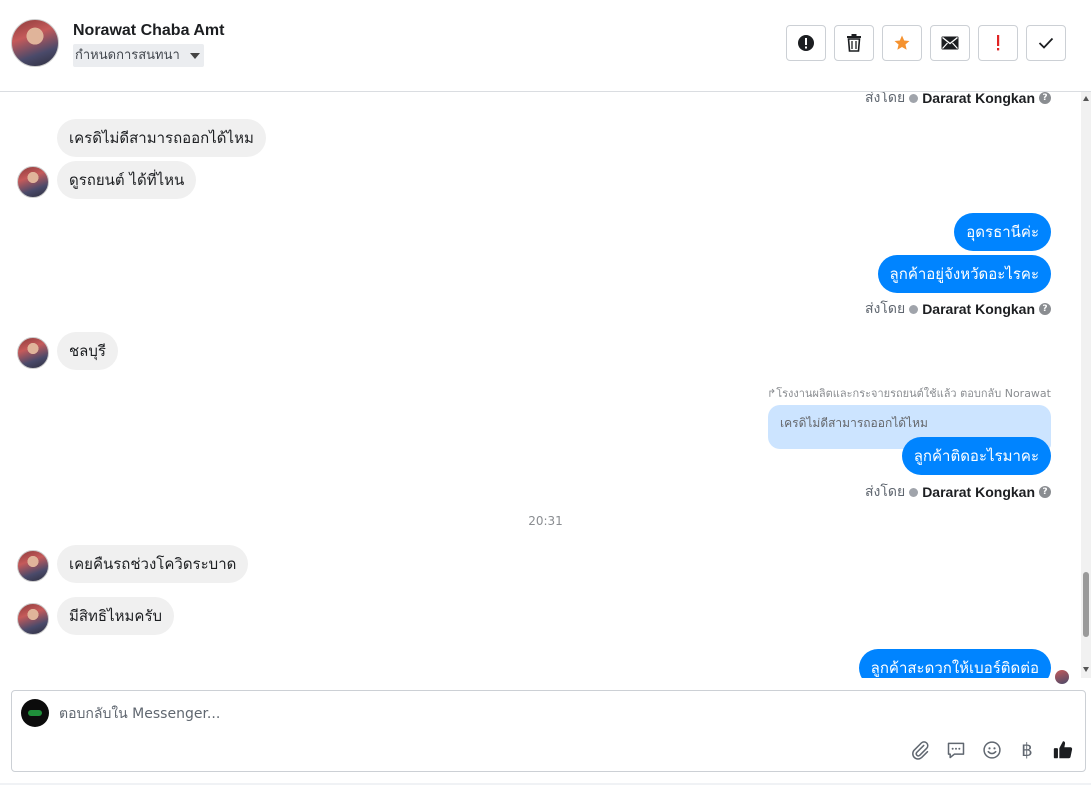  What do you see at coordinates (1062, 677) in the screenshot?
I see `seen-receipt-avatar` at bounding box center [1062, 677].